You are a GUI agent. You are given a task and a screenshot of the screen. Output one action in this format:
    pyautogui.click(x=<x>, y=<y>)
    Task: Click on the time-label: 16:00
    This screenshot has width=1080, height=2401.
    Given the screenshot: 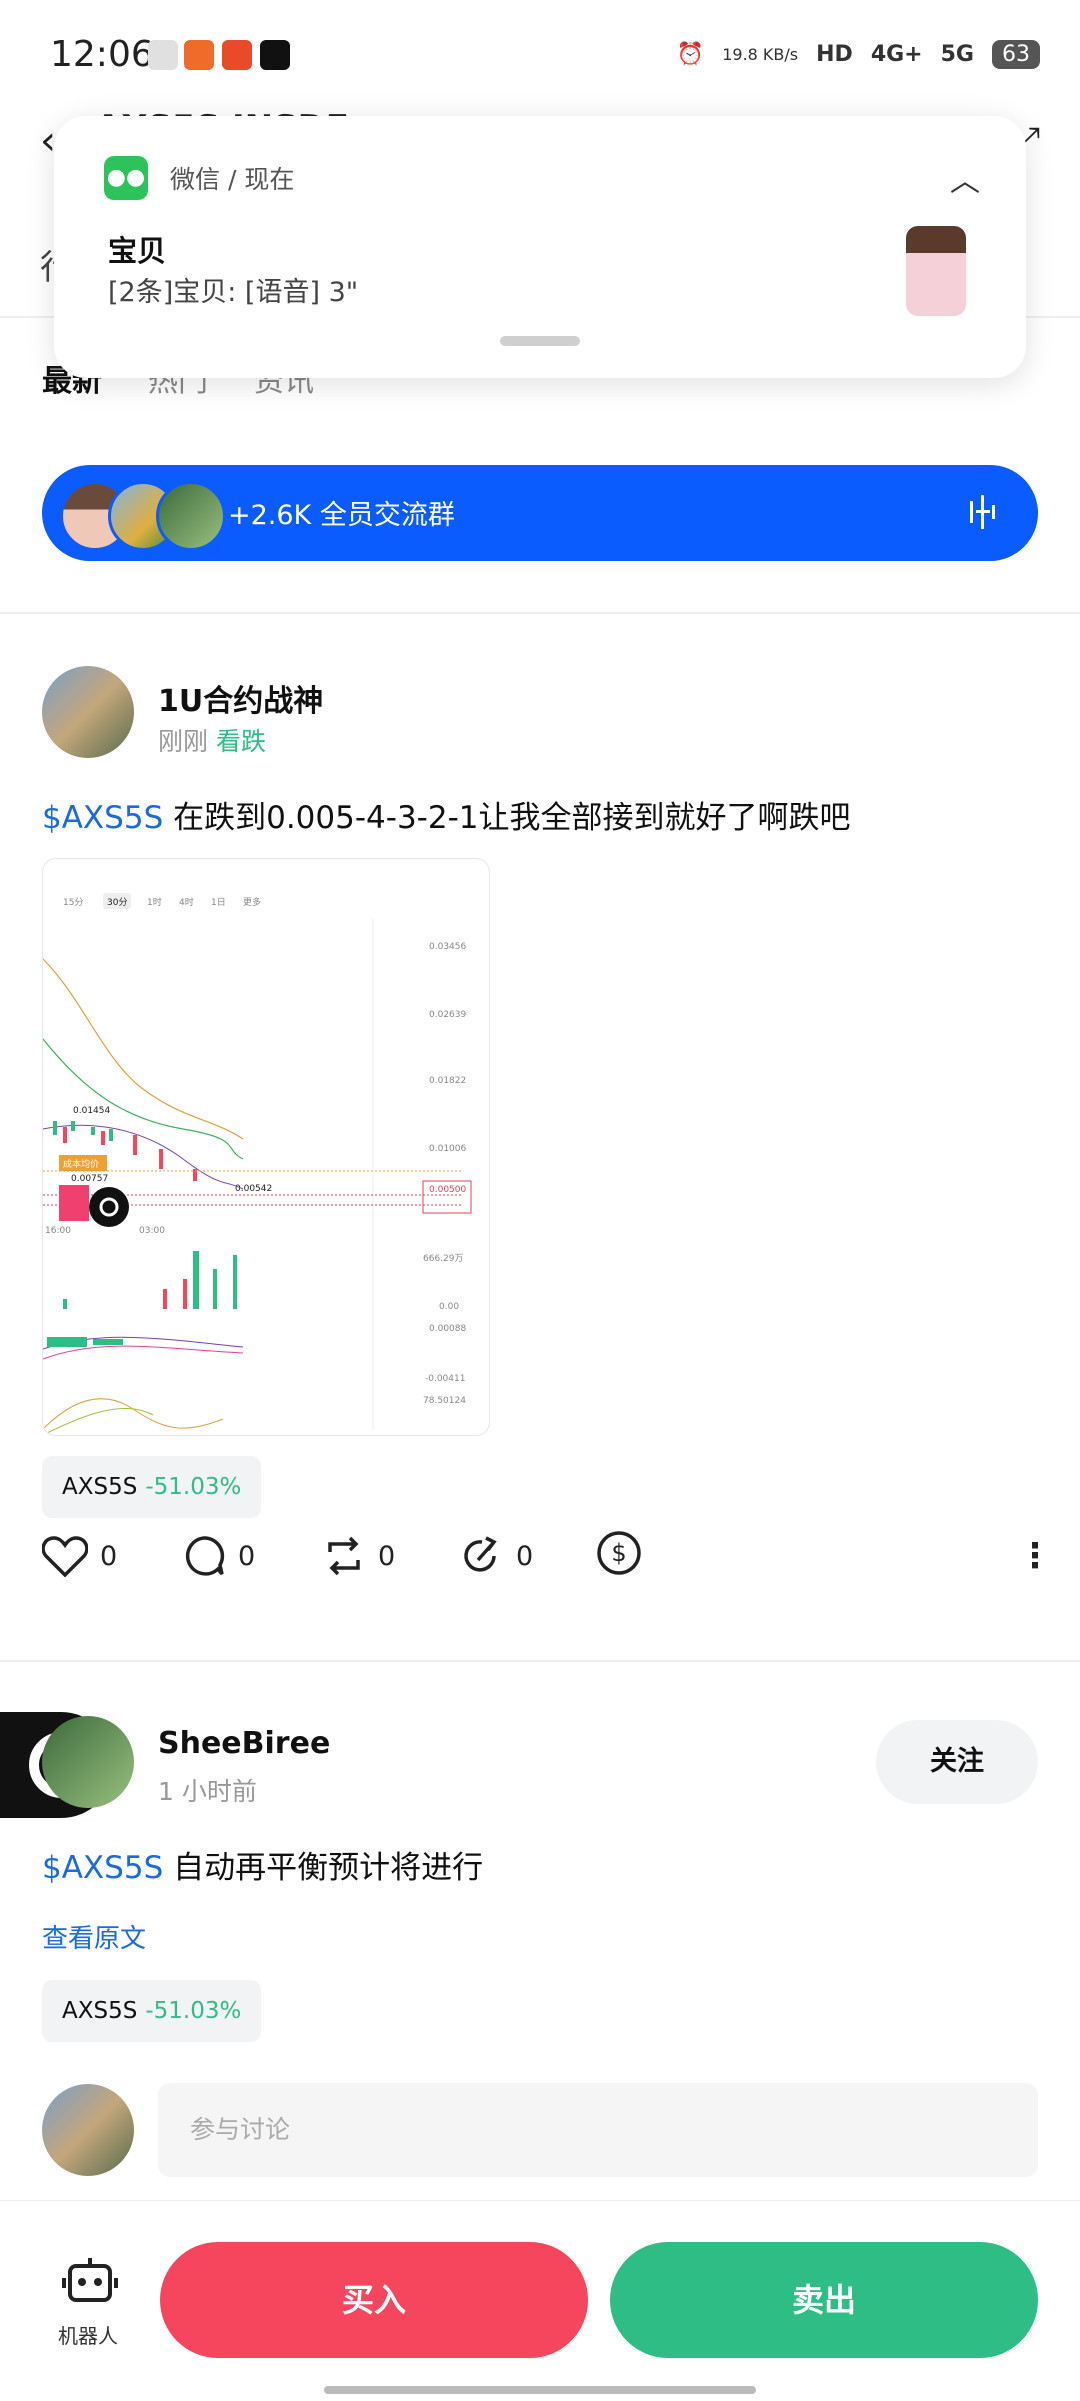 What is the action you would take?
    pyautogui.click(x=58, y=1231)
    